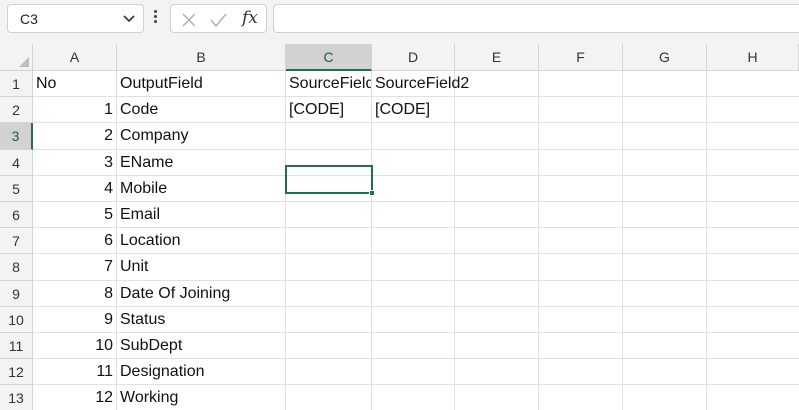 This screenshot has width=799, height=410. I want to click on cell-b9: Date Of Joining, so click(175, 294).